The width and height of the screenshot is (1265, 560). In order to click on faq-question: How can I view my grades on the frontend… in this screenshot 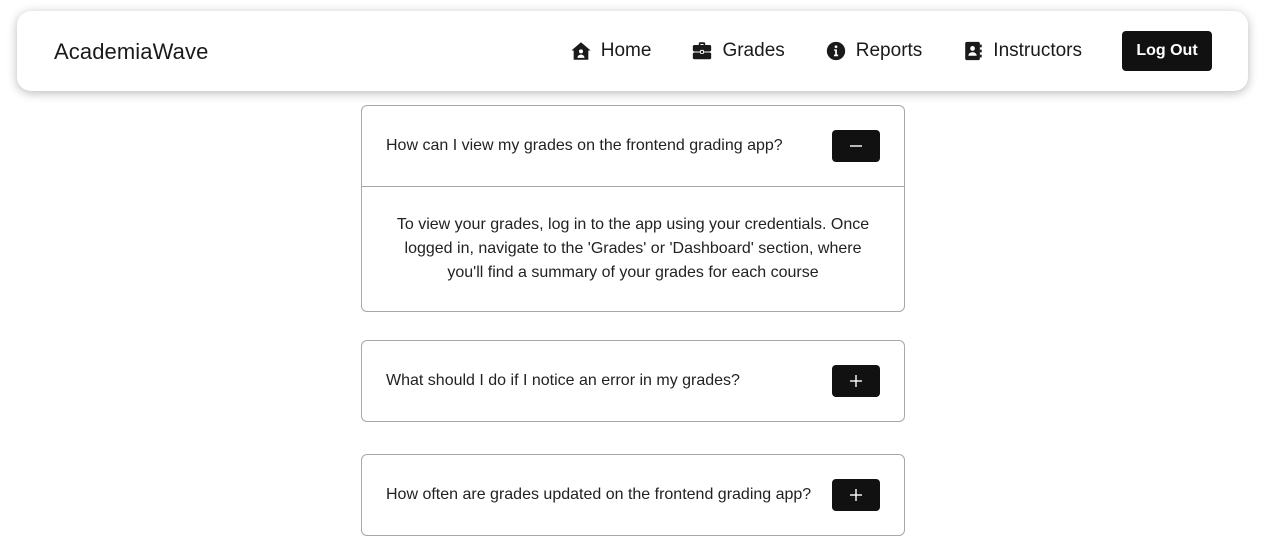, I will do `click(584, 145)`.